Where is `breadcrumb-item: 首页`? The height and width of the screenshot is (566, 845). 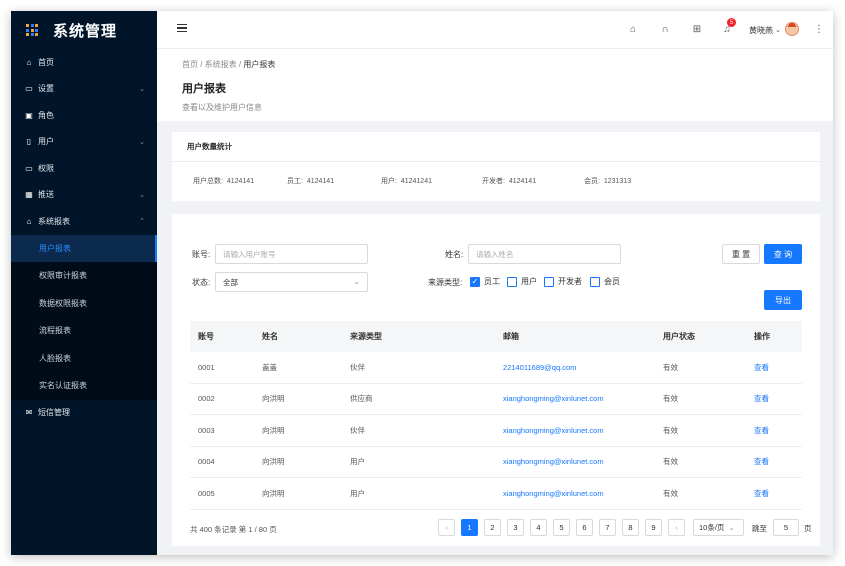
breadcrumb-item: 首页 is located at coordinates (190, 64).